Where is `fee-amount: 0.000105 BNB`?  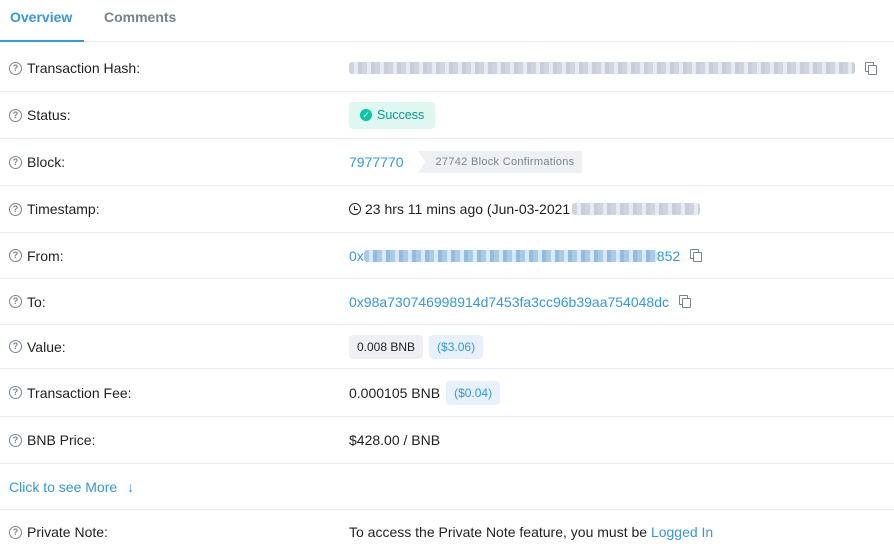
fee-amount: 0.000105 BNB is located at coordinates (395, 392).